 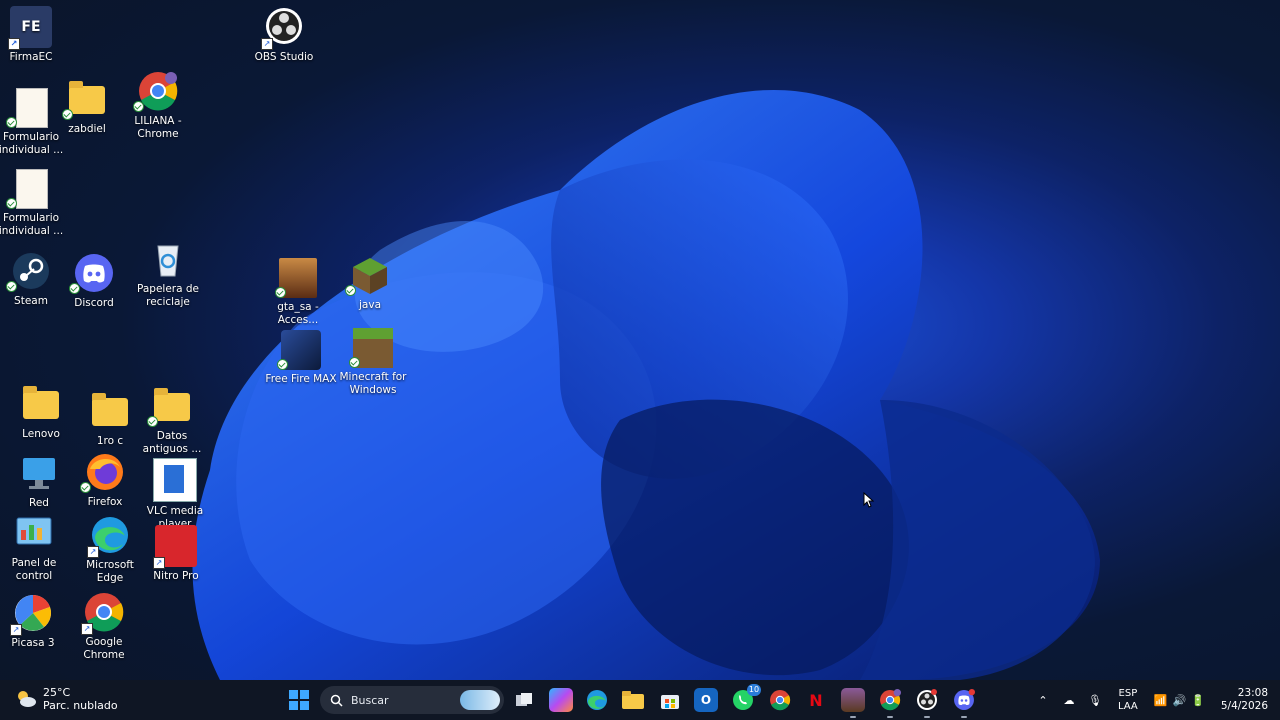 I want to click on onedrive-icon: ☁, so click(x=1069, y=700).